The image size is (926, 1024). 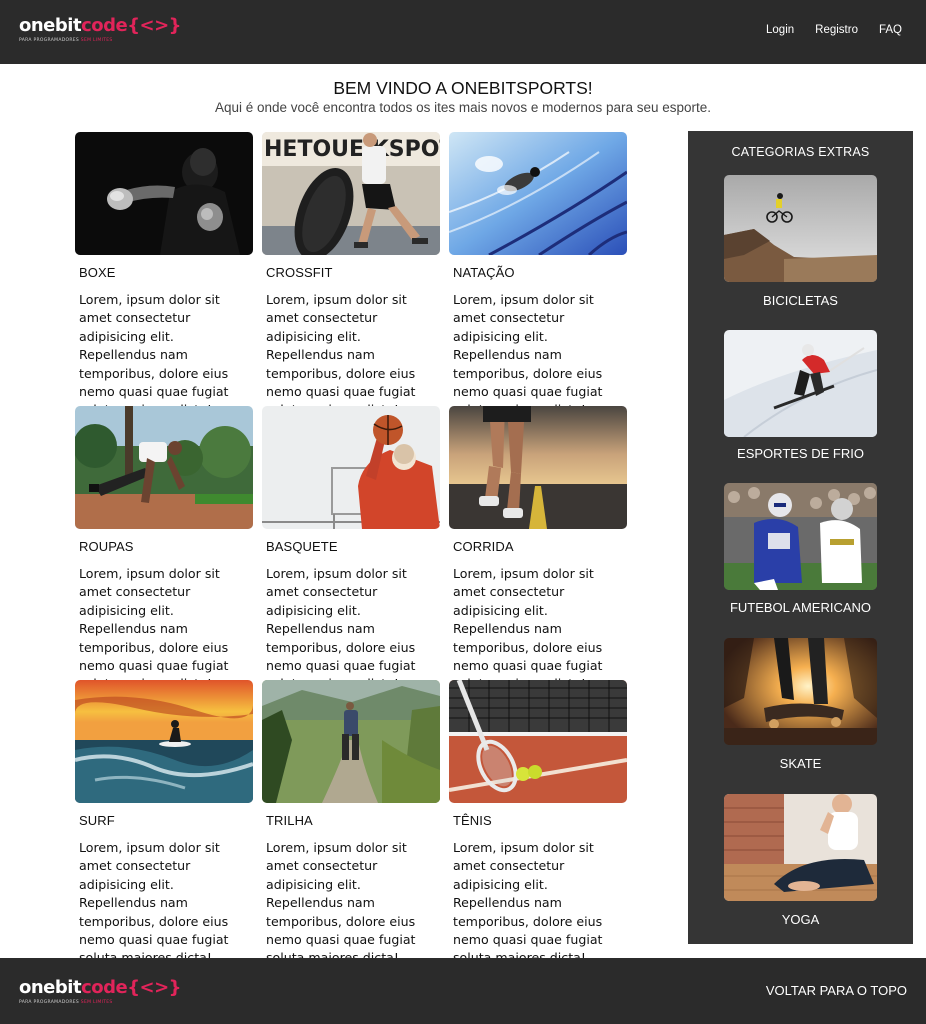 What do you see at coordinates (463, 88) in the screenshot?
I see `page-title: BEM VINDO A ONEBITSPORTS!` at bounding box center [463, 88].